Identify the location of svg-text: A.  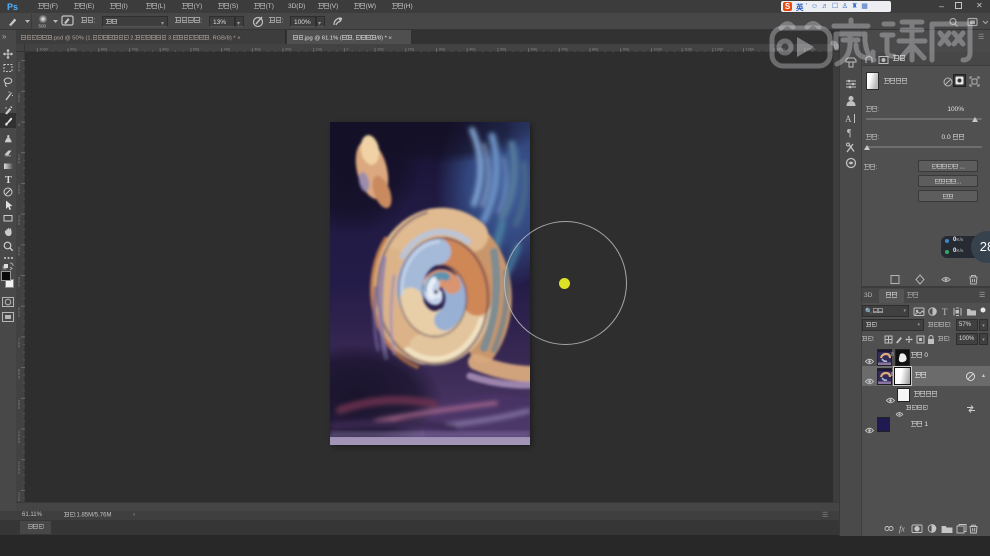
(848, 119).